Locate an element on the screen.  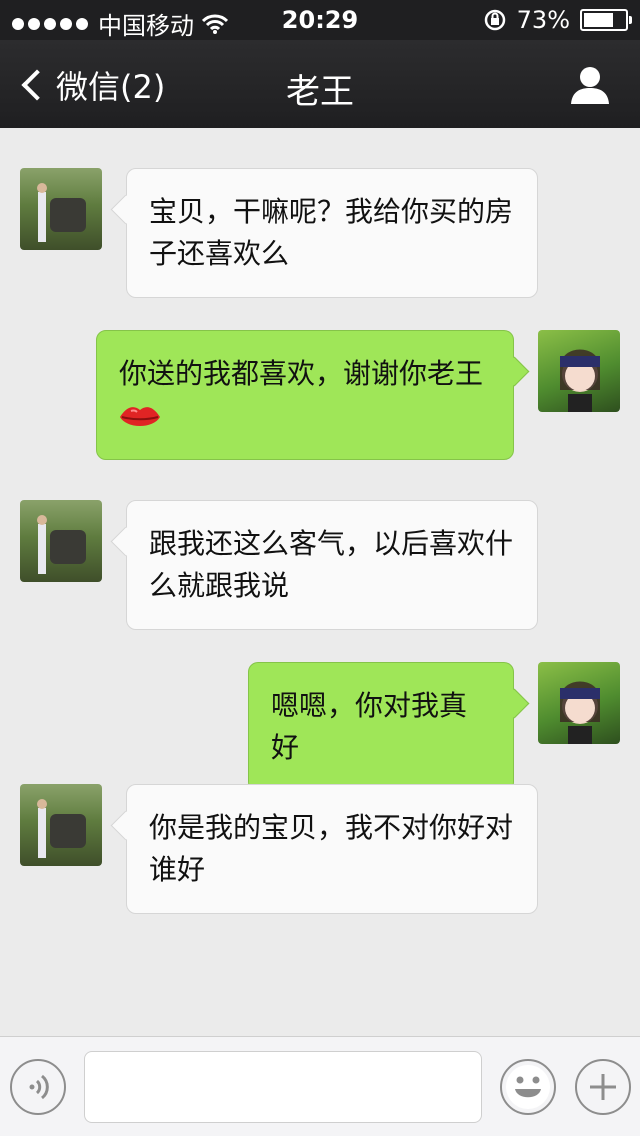
emoji-button is located at coordinates (528, 1087).